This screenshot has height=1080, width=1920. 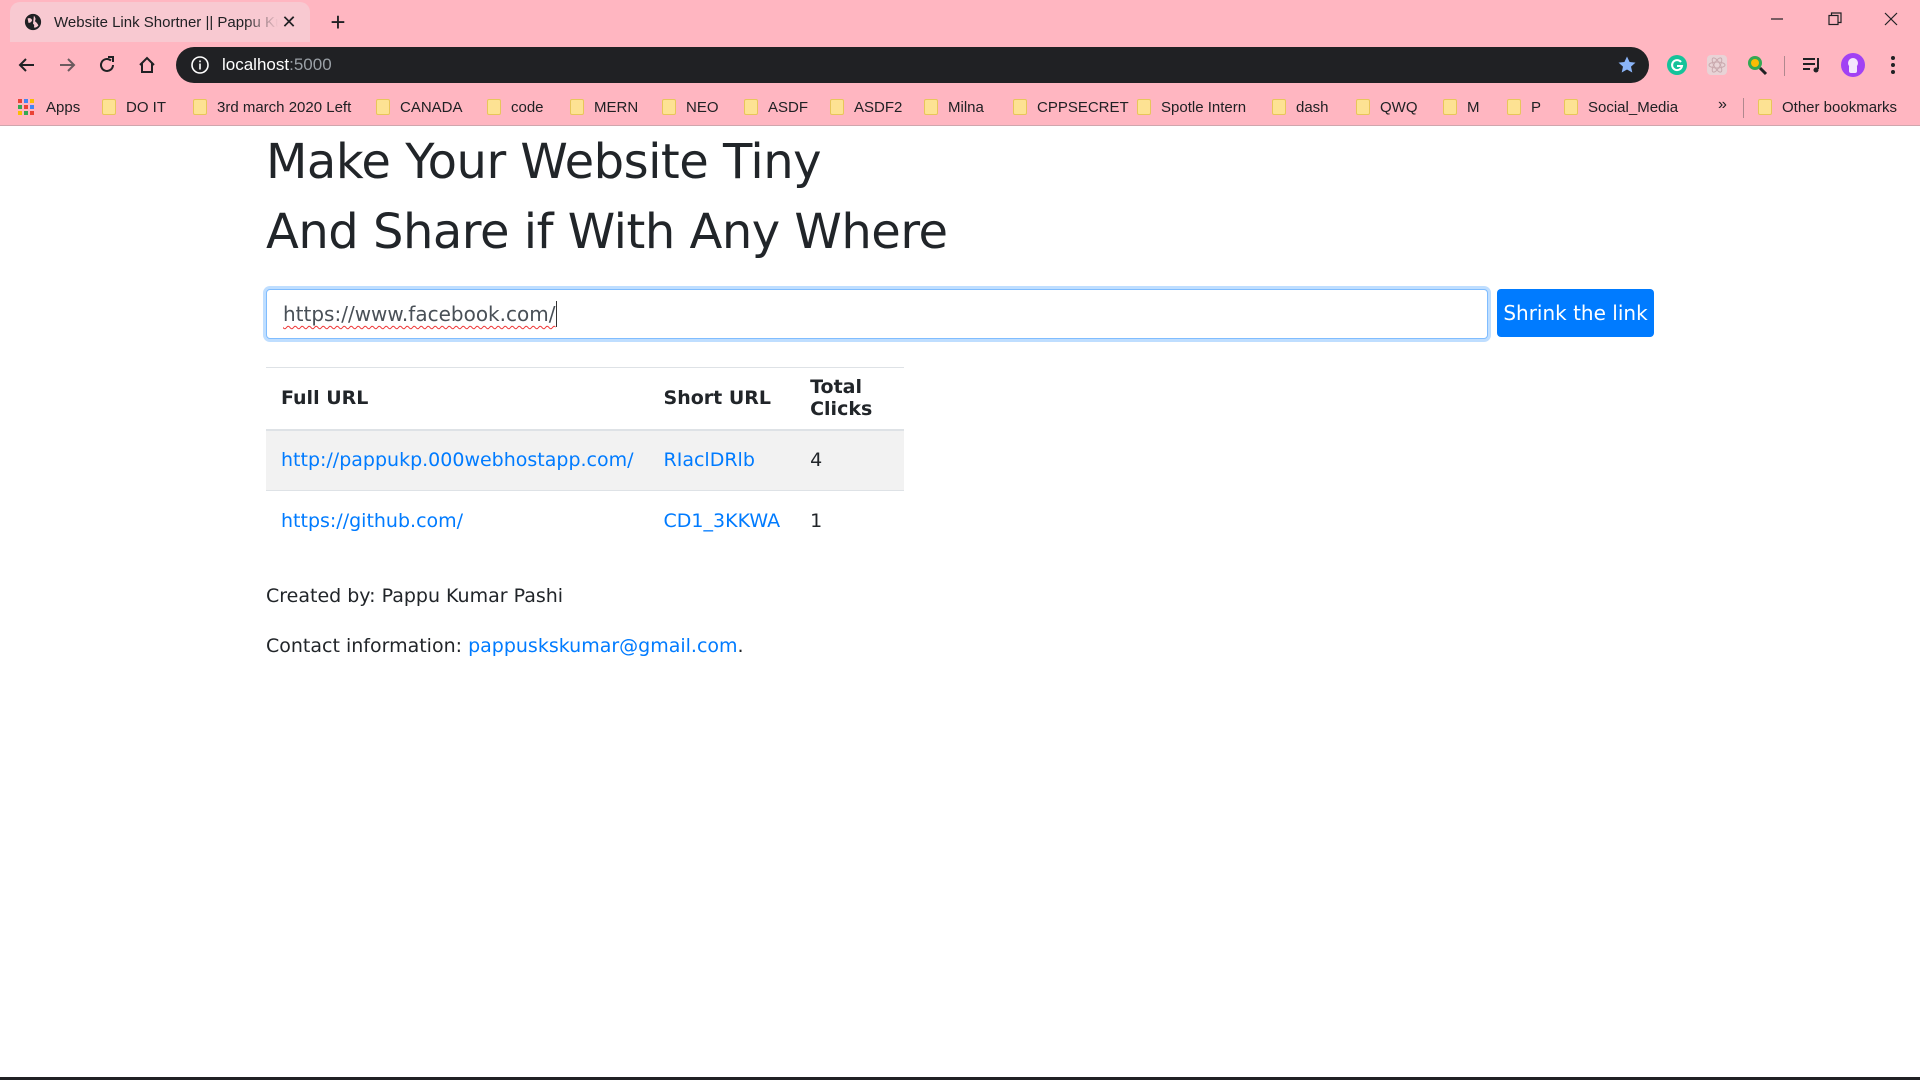 What do you see at coordinates (722, 521) in the screenshot?
I see `short-url-link: CD1_3KKWA` at bounding box center [722, 521].